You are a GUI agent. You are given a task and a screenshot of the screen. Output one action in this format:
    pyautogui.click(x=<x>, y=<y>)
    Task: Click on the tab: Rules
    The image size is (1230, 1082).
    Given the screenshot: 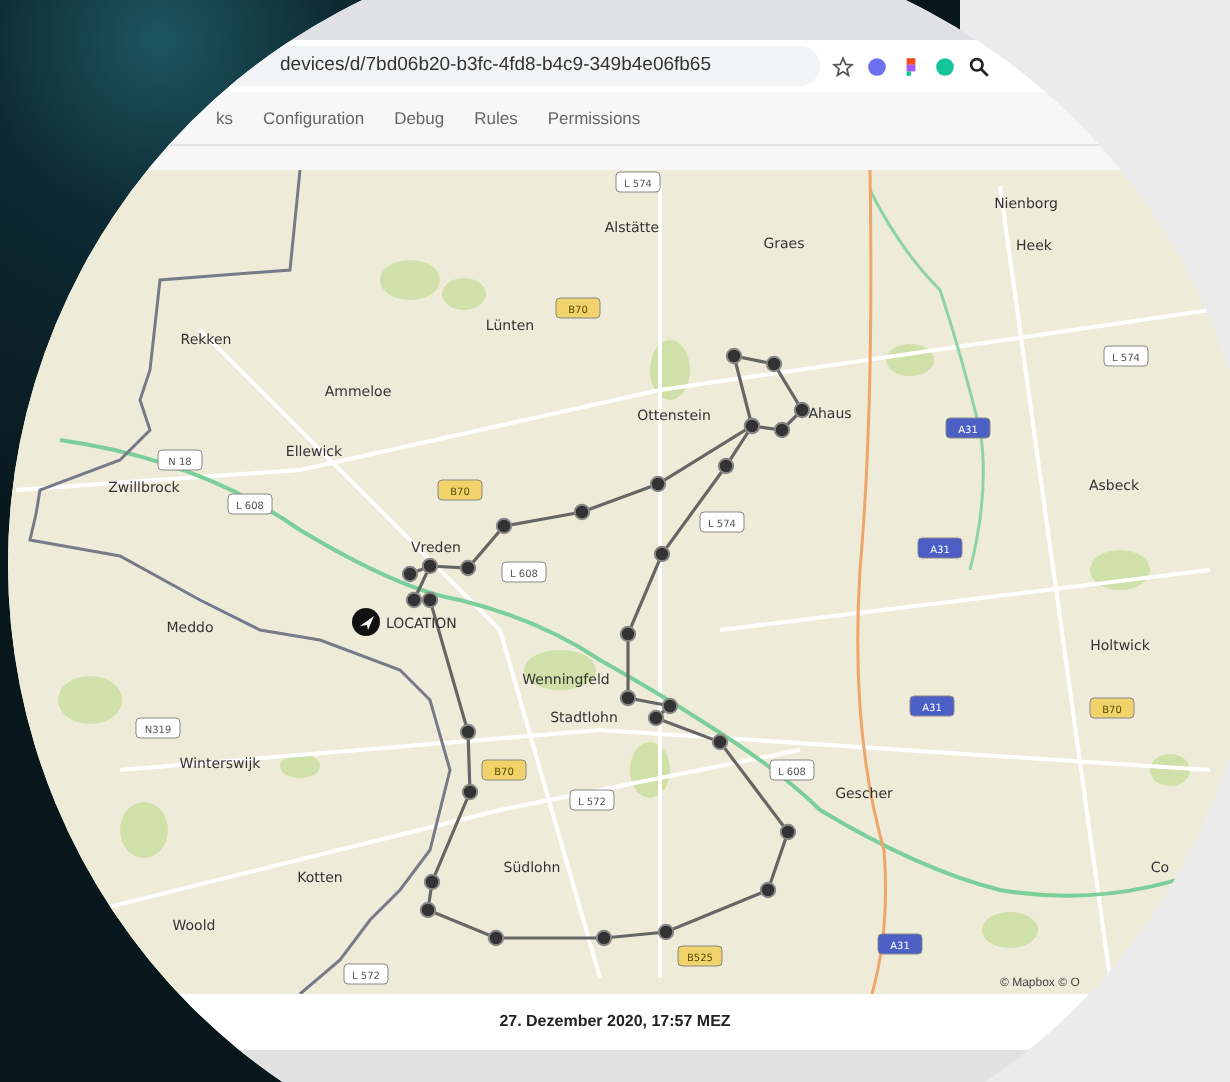 What is the action you would take?
    pyautogui.click(x=496, y=118)
    